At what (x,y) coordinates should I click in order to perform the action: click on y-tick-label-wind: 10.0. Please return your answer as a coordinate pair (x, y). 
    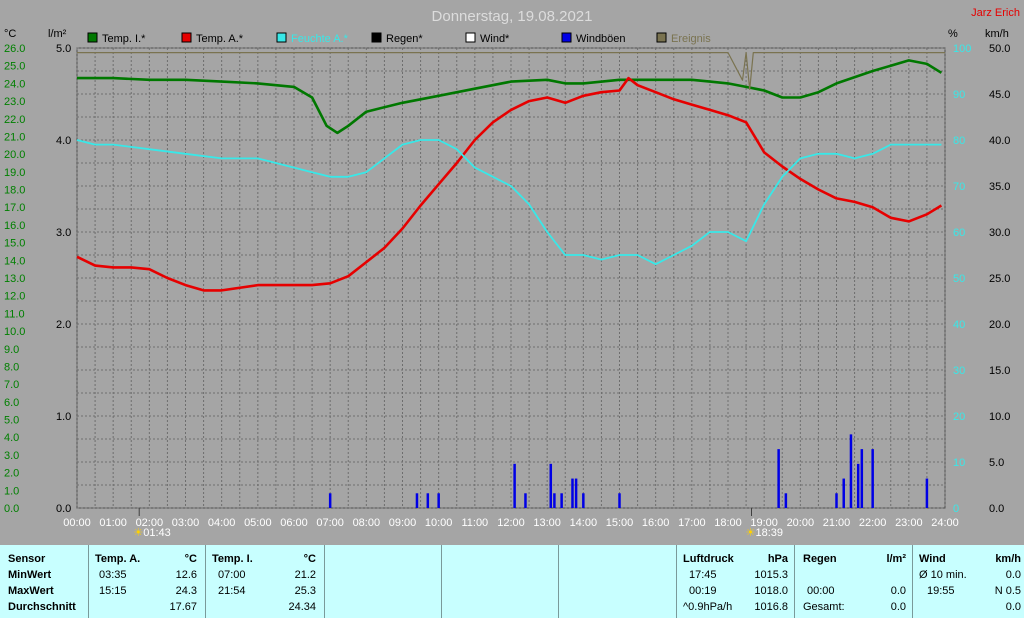
    Looking at the image, I should click on (999, 417).